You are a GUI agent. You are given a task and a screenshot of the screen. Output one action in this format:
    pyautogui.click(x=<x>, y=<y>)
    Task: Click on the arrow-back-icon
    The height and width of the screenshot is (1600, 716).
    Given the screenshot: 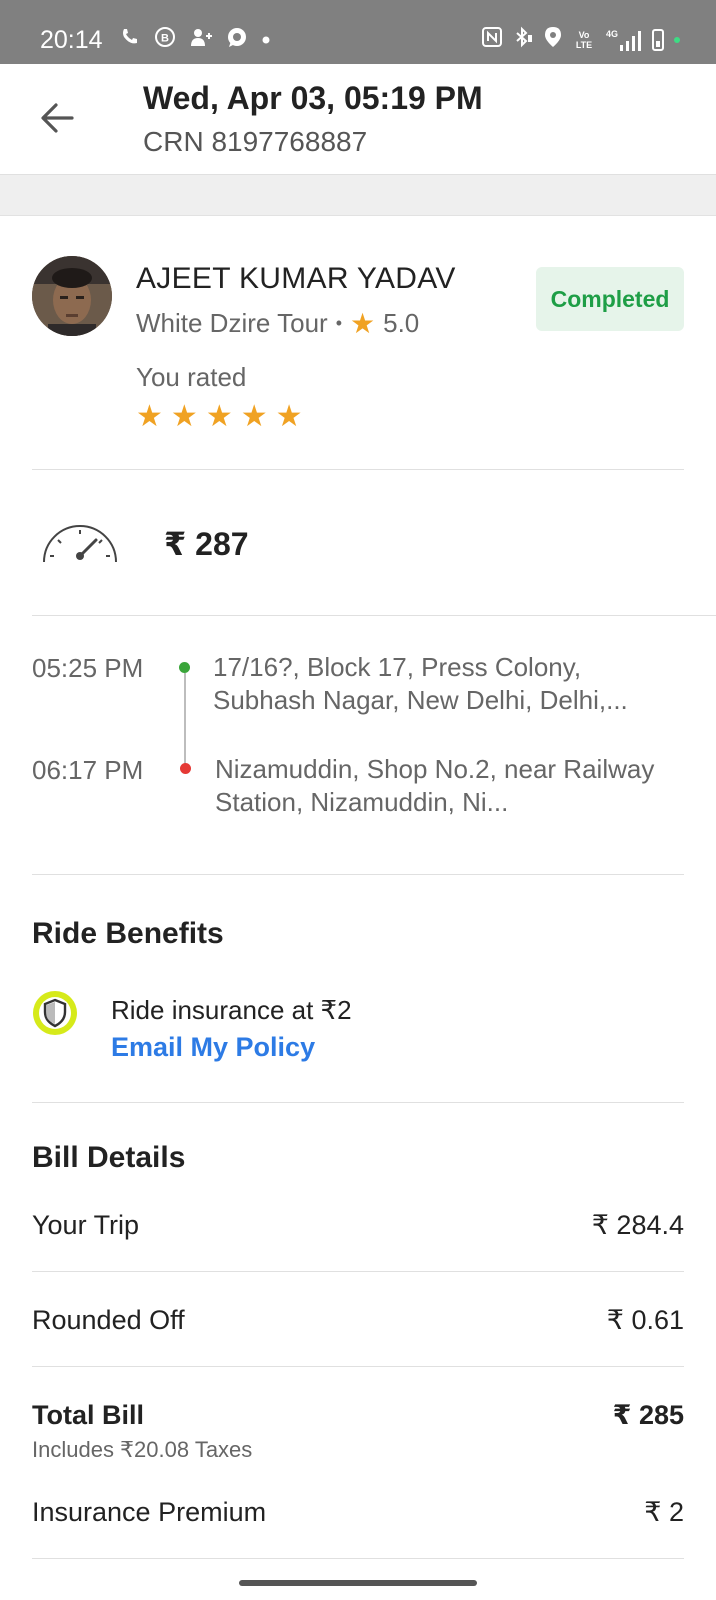 What is the action you would take?
    pyautogui.click(x=57, y=118)
    